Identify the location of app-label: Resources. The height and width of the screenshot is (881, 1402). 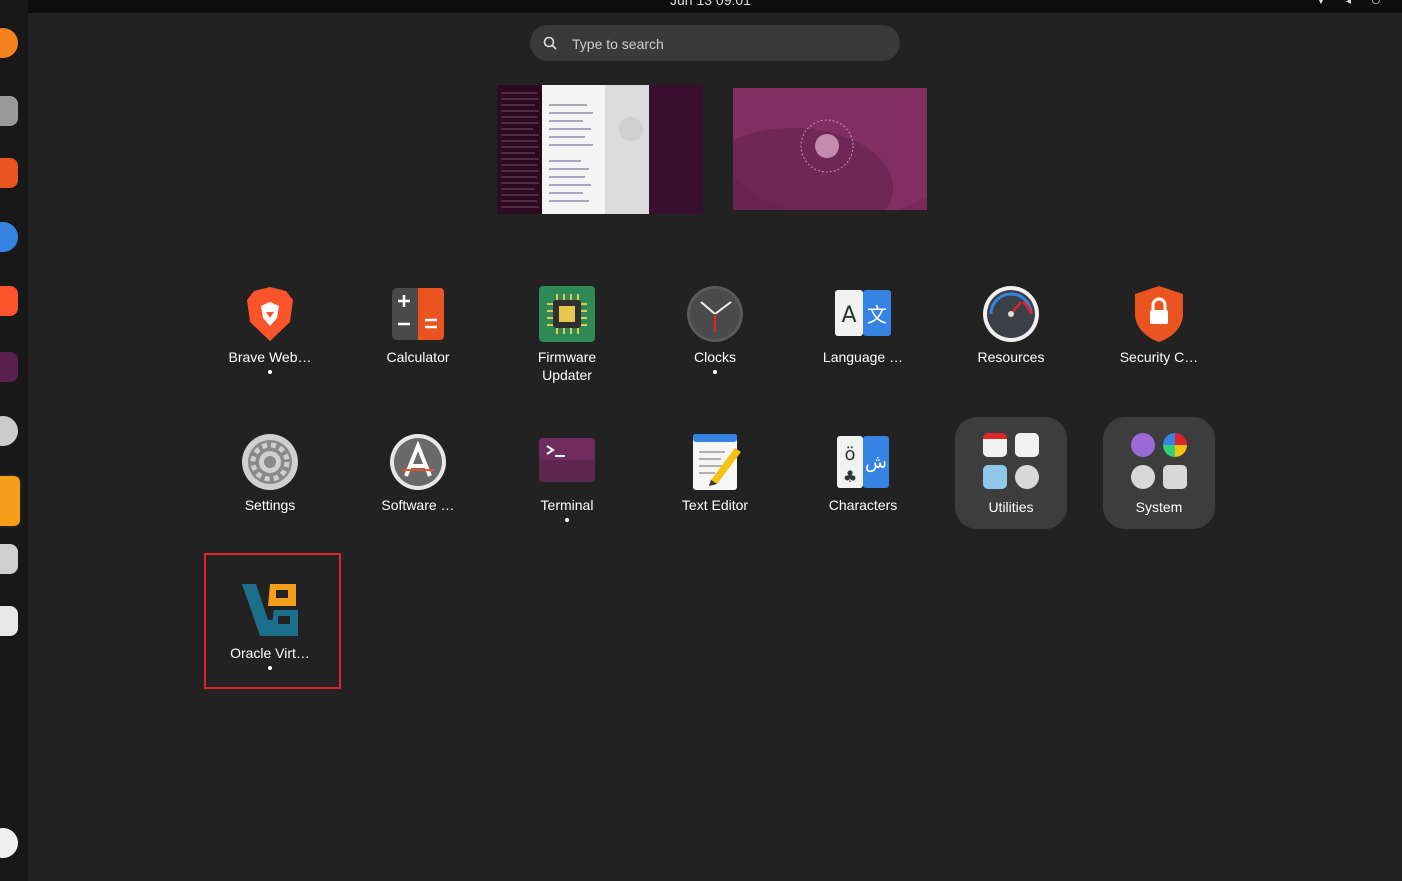
(1011, 357).